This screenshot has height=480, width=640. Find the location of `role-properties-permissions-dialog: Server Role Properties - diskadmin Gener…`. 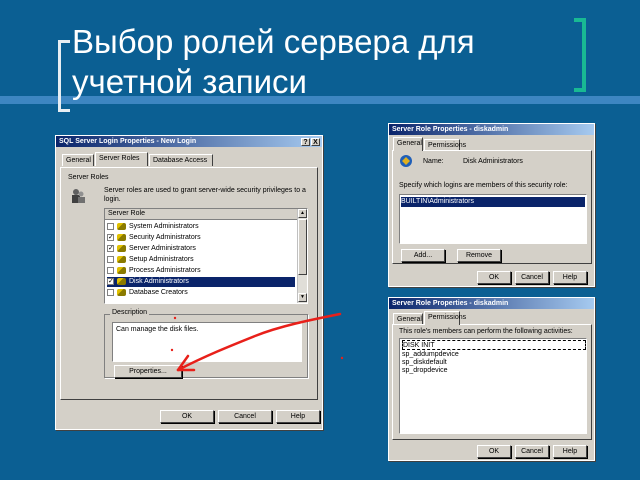

role-properties-permissions-dialog: Server Role Properties - diskadmin Gener… is located at coordinates (491, 379).